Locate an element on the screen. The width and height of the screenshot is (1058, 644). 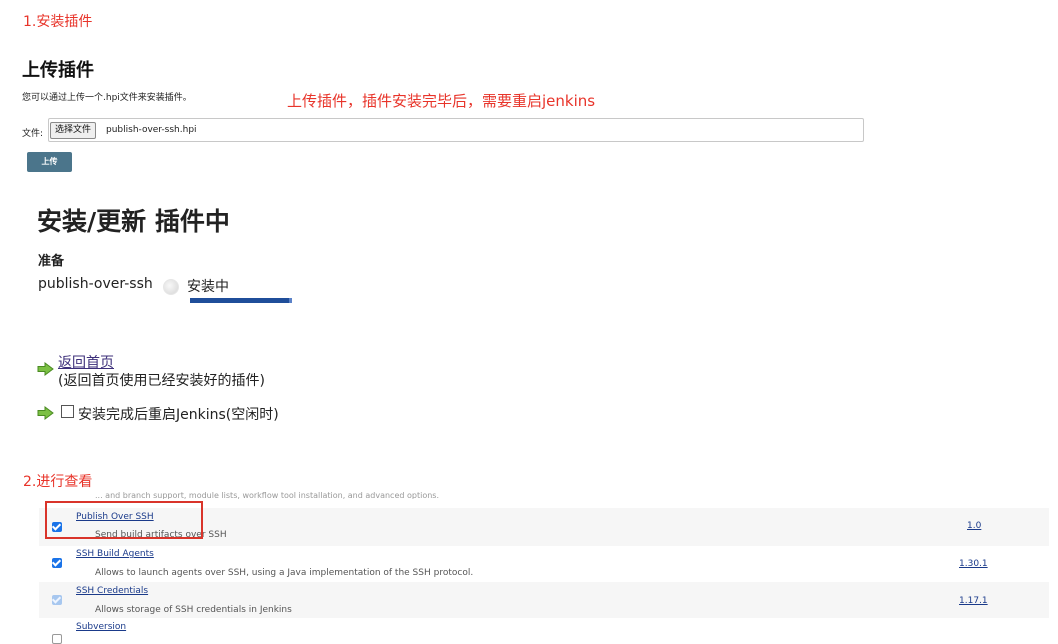
file-label: 文件: is located at coordinates (33, 134).